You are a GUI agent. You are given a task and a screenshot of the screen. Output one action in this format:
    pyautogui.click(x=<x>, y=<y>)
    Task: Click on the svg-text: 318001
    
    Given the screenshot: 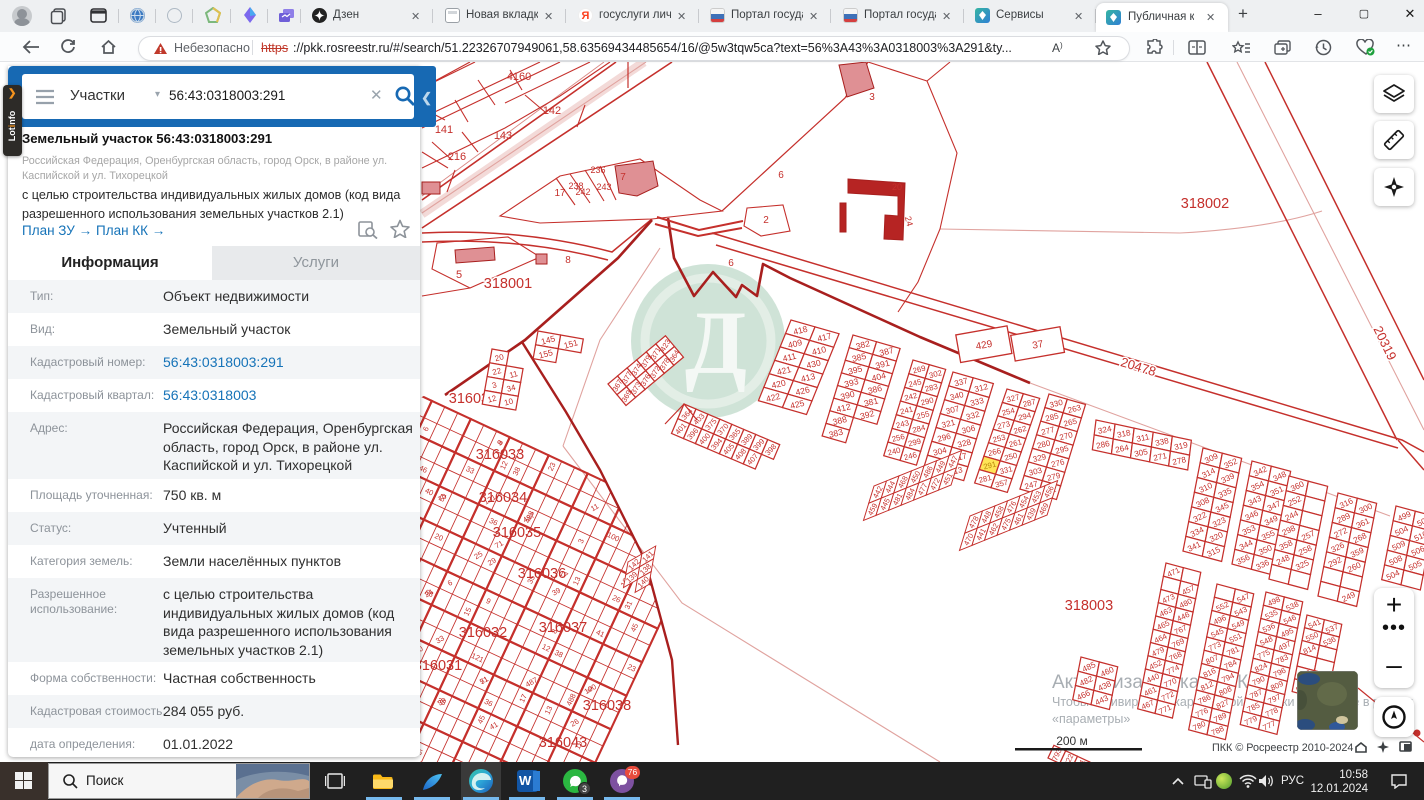 What is the action you would take?
    pyautogui.click(x=508, y=284)
    